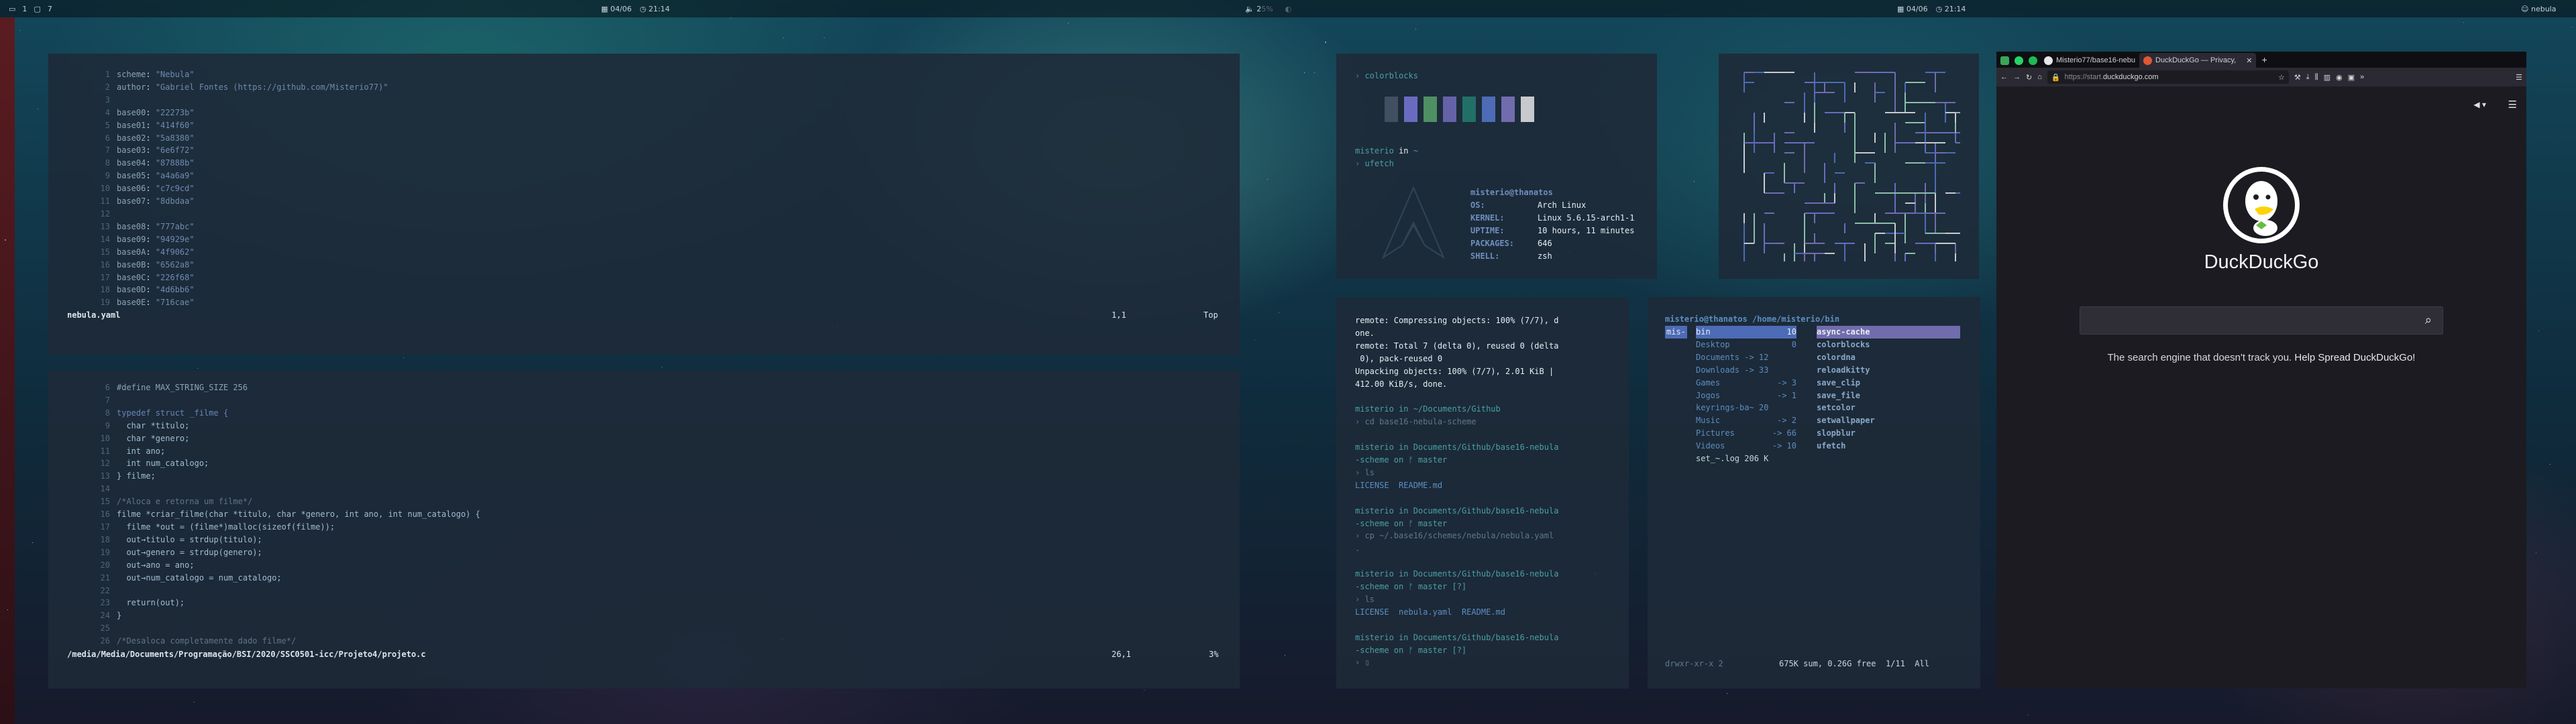 The image size is (2576, 724). Describe the element at coordinates (1888, 358) in the screenshot. I see `file-manager-file: colordna` at that location.